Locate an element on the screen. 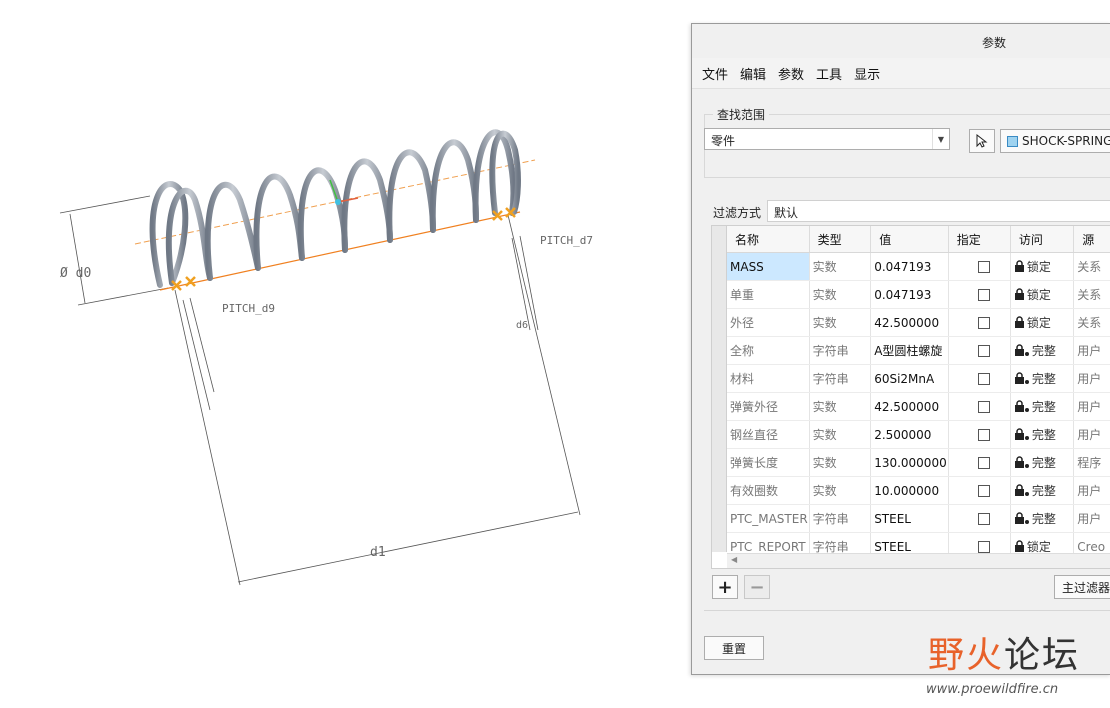 This screenshot has height=708, width=1110. table-row: 有效圈数 实数 10.000000 完整 用户 is located at coordinates (918, 490).